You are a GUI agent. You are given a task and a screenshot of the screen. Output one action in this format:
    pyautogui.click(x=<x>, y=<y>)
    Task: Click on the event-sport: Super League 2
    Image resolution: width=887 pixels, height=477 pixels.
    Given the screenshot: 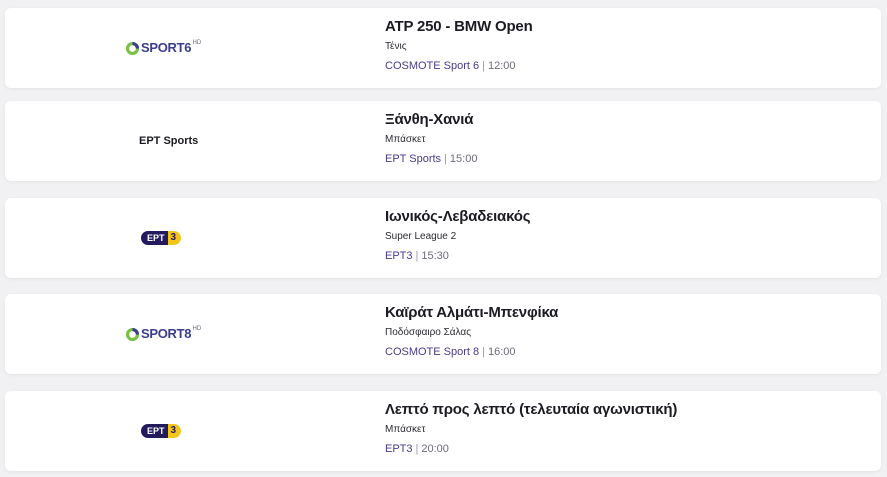 What is the action you would take?
    pyautogui.click(x=421, y=236)
    